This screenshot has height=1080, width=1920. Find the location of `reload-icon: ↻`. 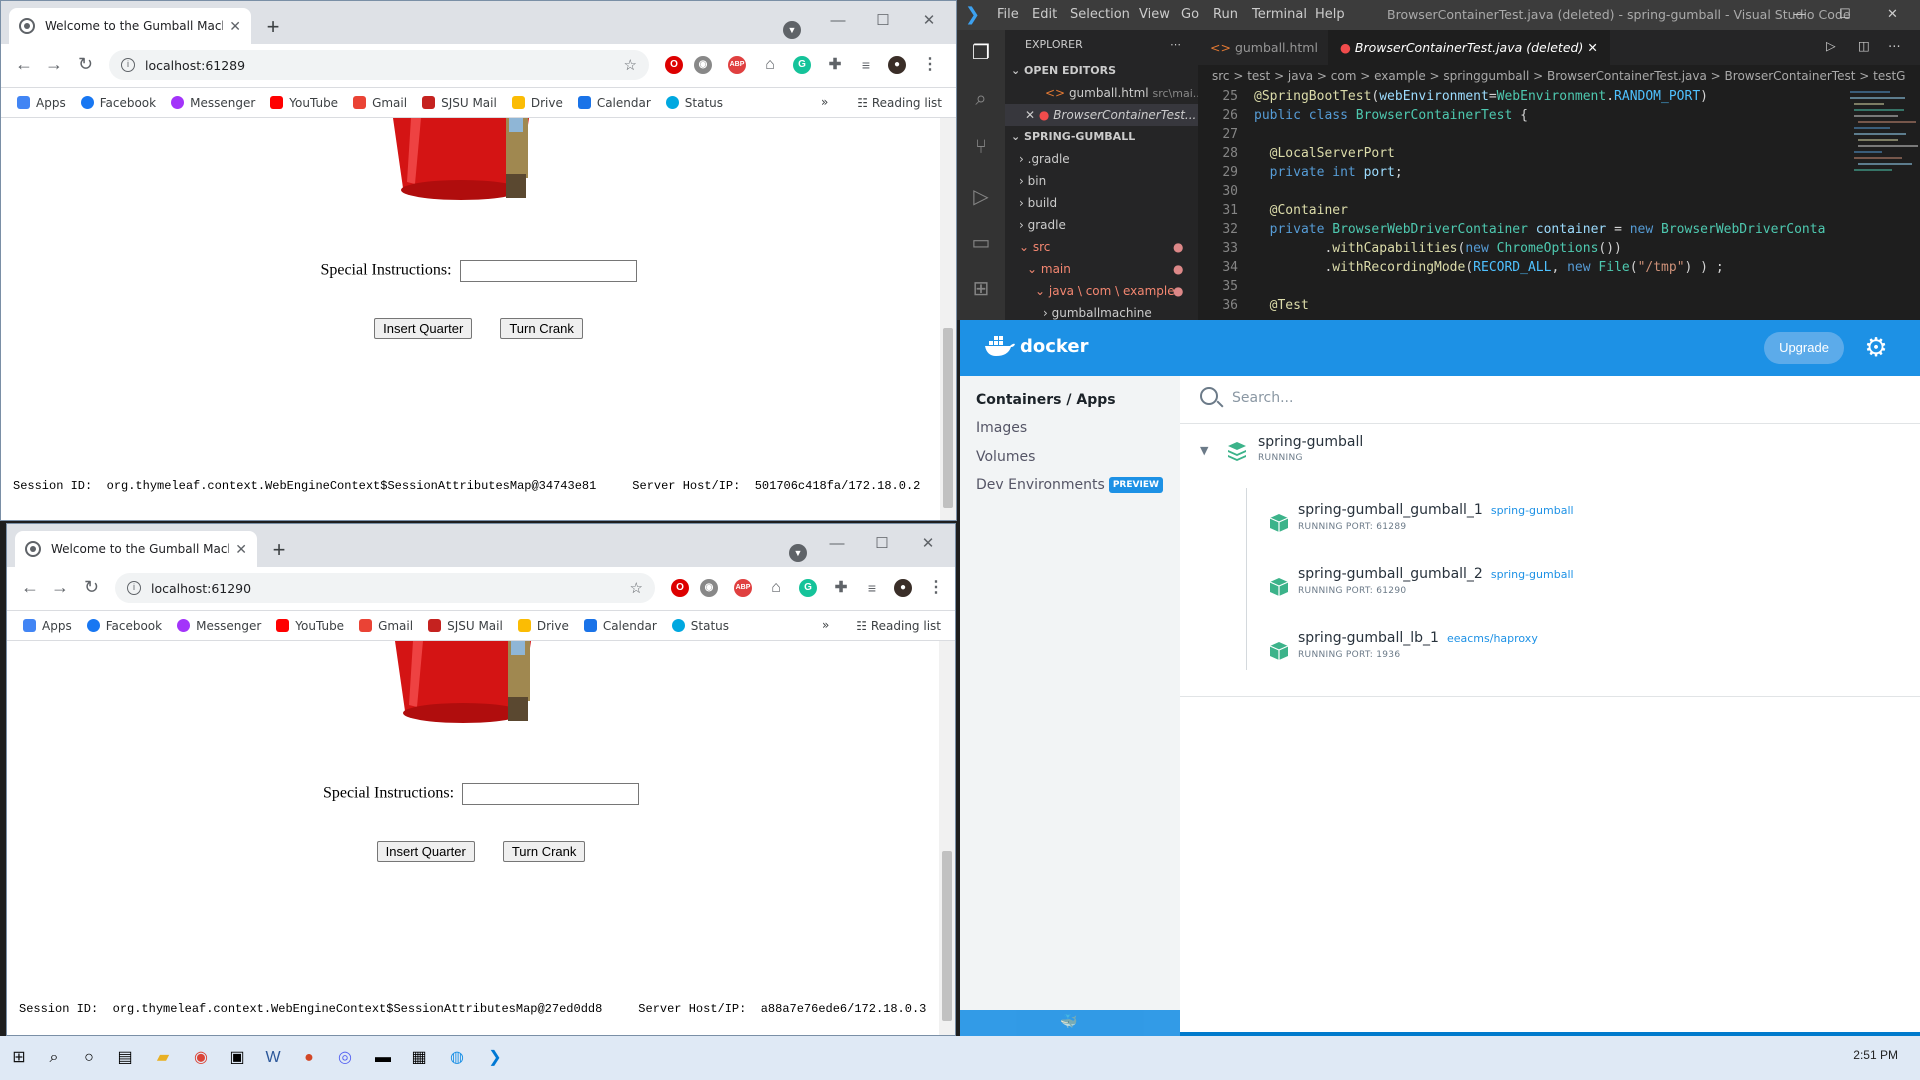

reload-icon: ↻ is located at coordinates (85, 64).